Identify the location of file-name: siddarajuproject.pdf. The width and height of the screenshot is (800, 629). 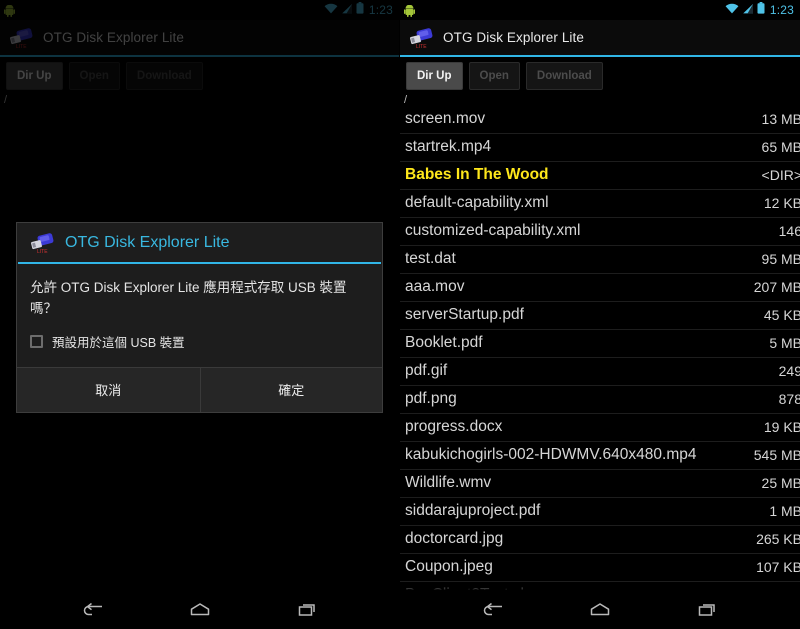
(473, 510).